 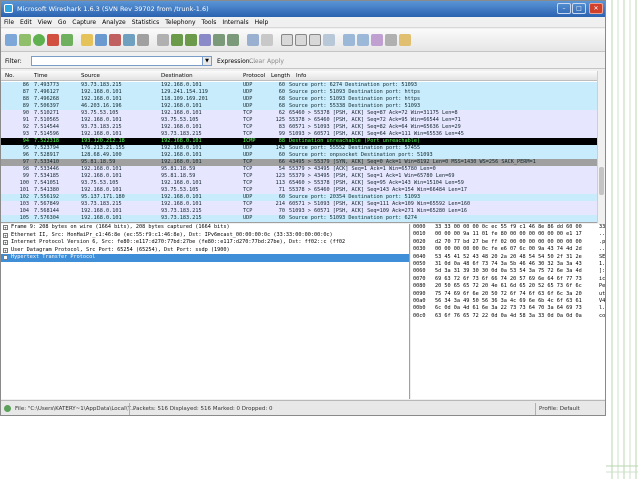 I want to click on reload-icon, so click(x=129, y=40).